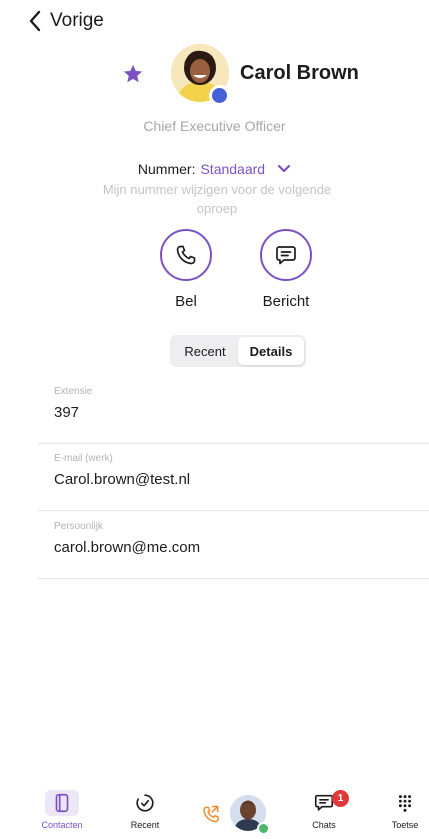 This screenshot has height=839, width=429. Describe the element at coordinates (186, 301) in the screenshot. I see `call-label: Bel` at that location.